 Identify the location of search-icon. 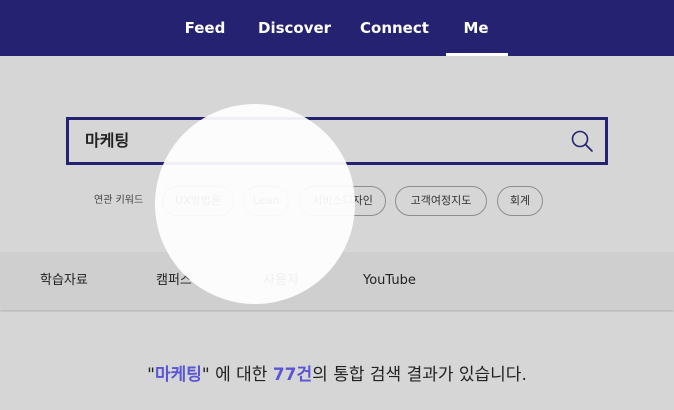
(582, 141).